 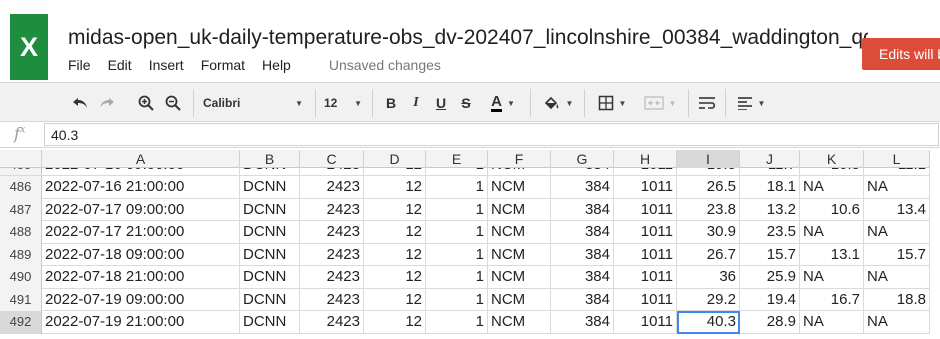 What do you see at coordinates (708, 299) in the screenshot?
I see `cell-i-491: 29.2` at bounding box center [708, 299].